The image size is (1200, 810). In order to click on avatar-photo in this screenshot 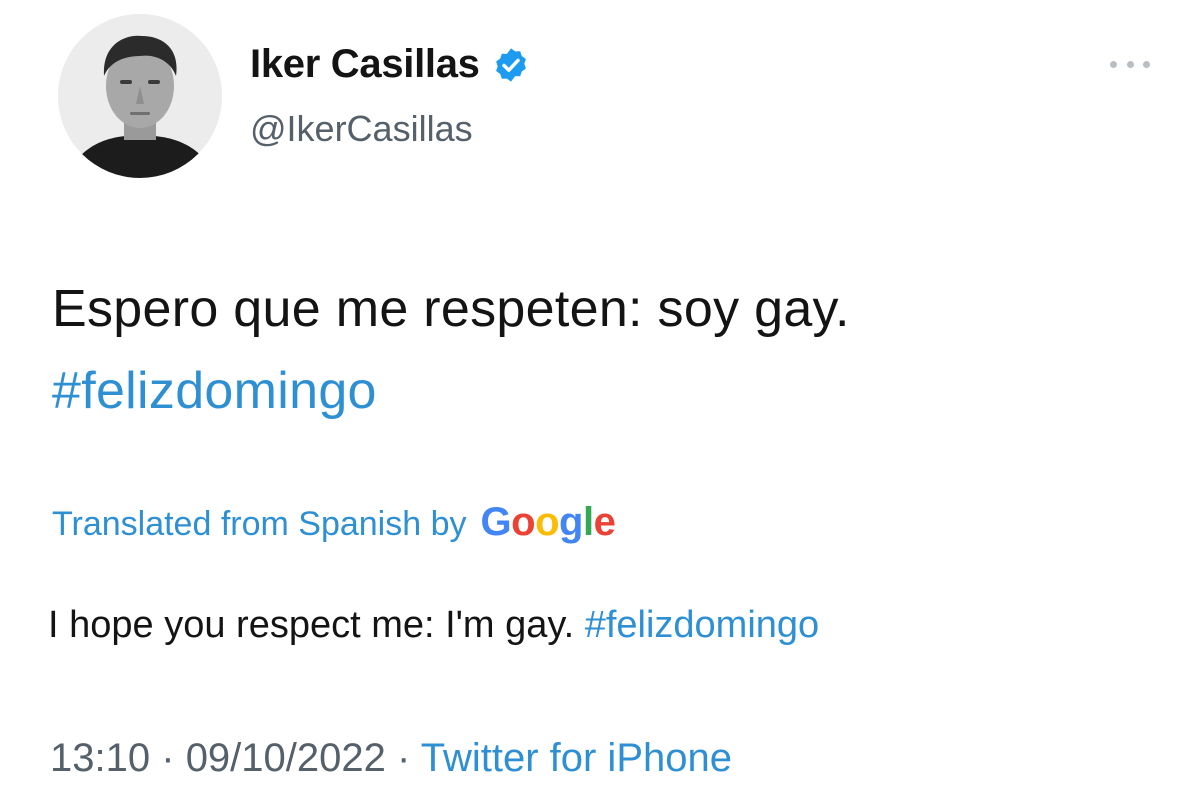, I will do `click(140, 96)`.